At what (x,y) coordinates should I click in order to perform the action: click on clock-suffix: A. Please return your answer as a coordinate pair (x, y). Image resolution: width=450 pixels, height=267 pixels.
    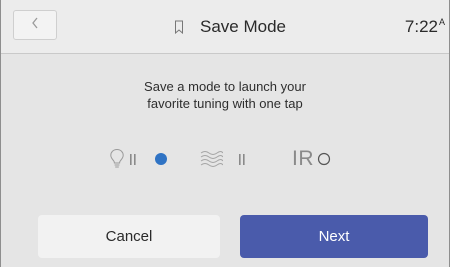
    Looking at the image, I should click on (441, 22).